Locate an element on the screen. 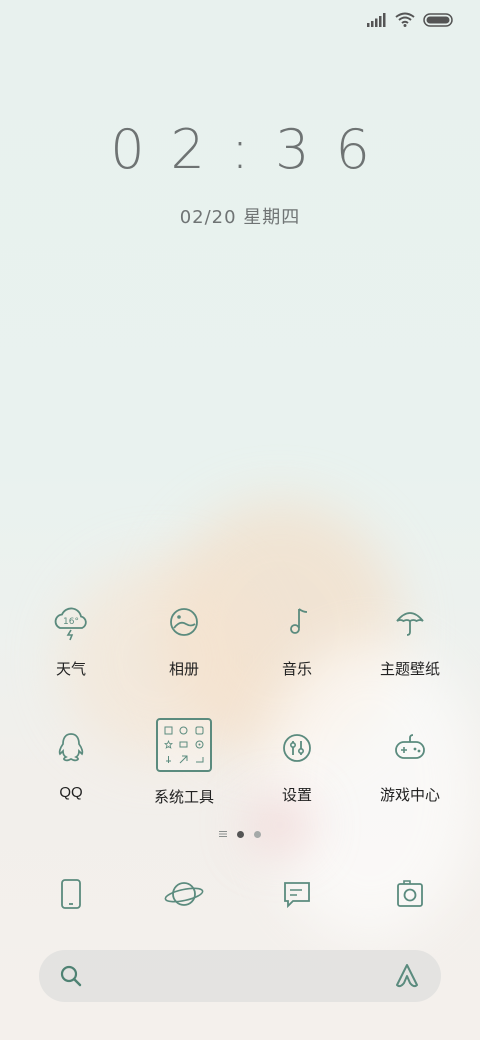 This screenshot has height=1040, width=480. weather-icon: 16° is located at coordinates (70, 624).